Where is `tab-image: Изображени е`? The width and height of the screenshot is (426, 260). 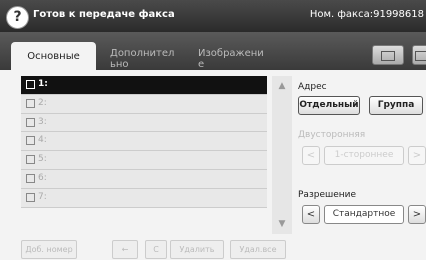 tab-image: Изображени е is located at coordinates (233, 56).